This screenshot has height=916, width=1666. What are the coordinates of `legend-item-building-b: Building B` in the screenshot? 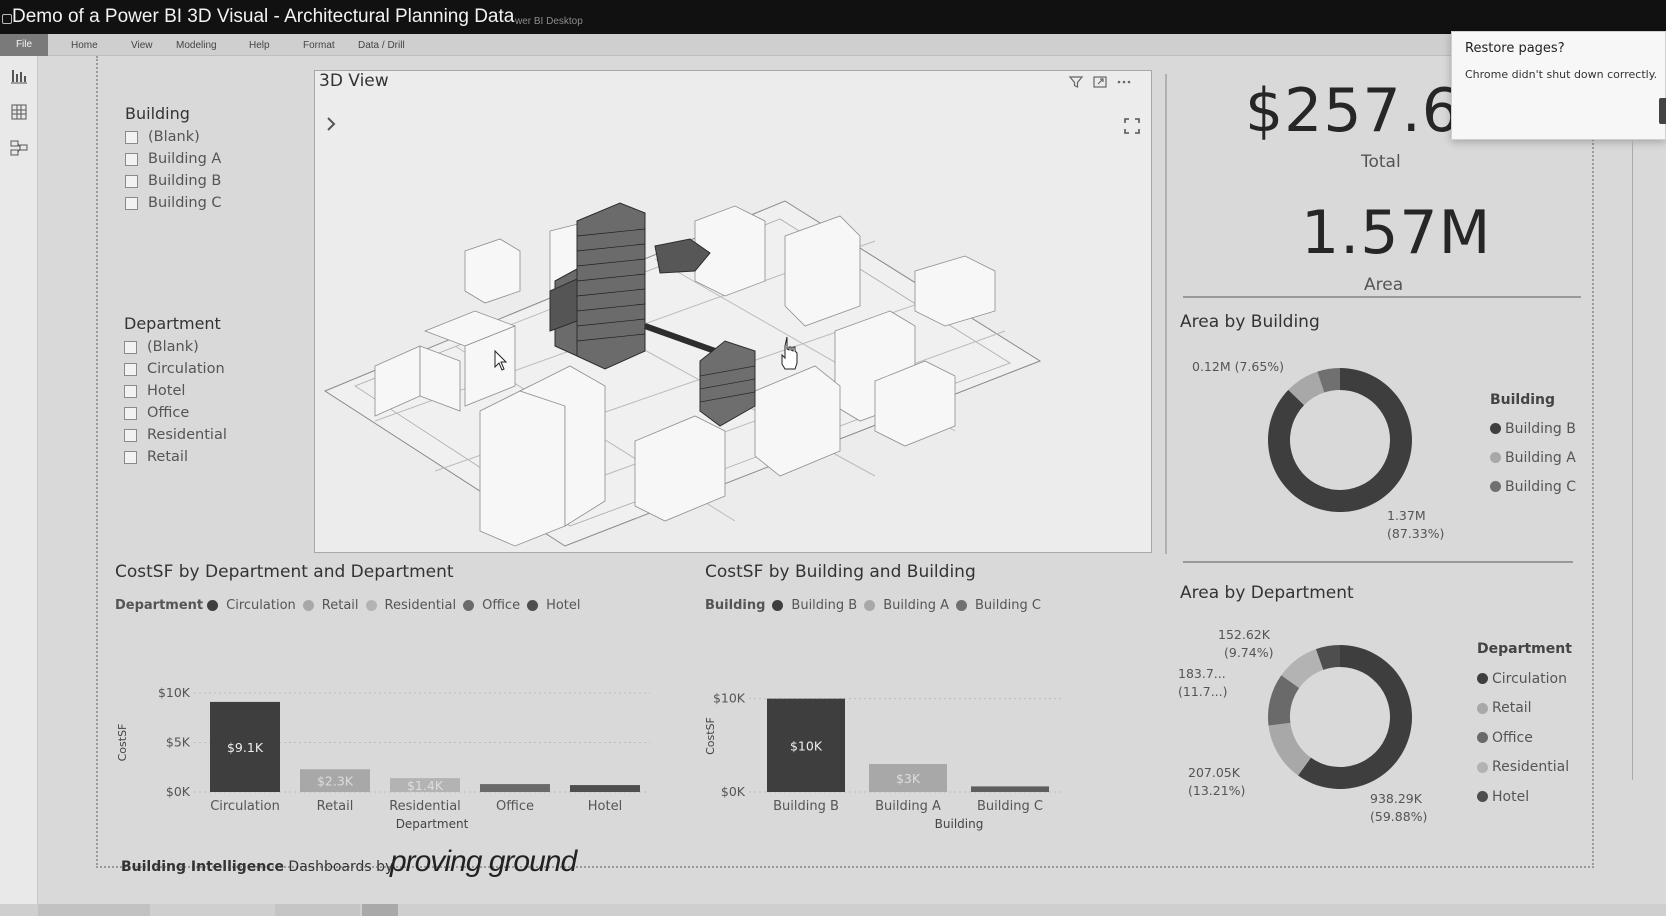 It's located at (1533, 428).